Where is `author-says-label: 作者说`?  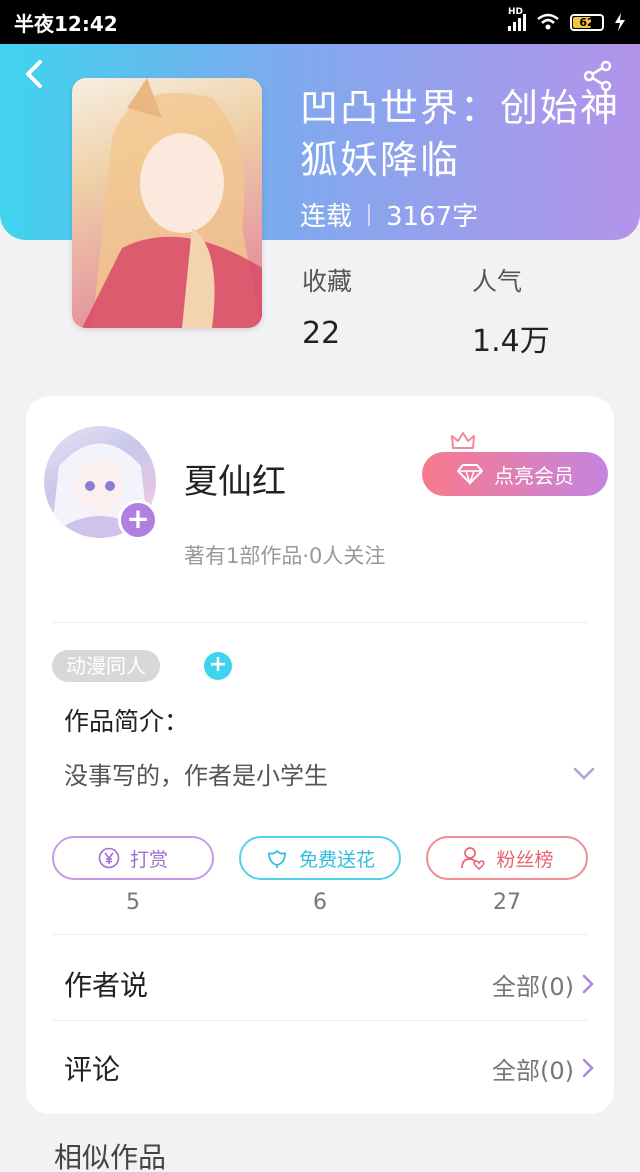
author-says-label: 作者说 is located at coordinates (106, 985).